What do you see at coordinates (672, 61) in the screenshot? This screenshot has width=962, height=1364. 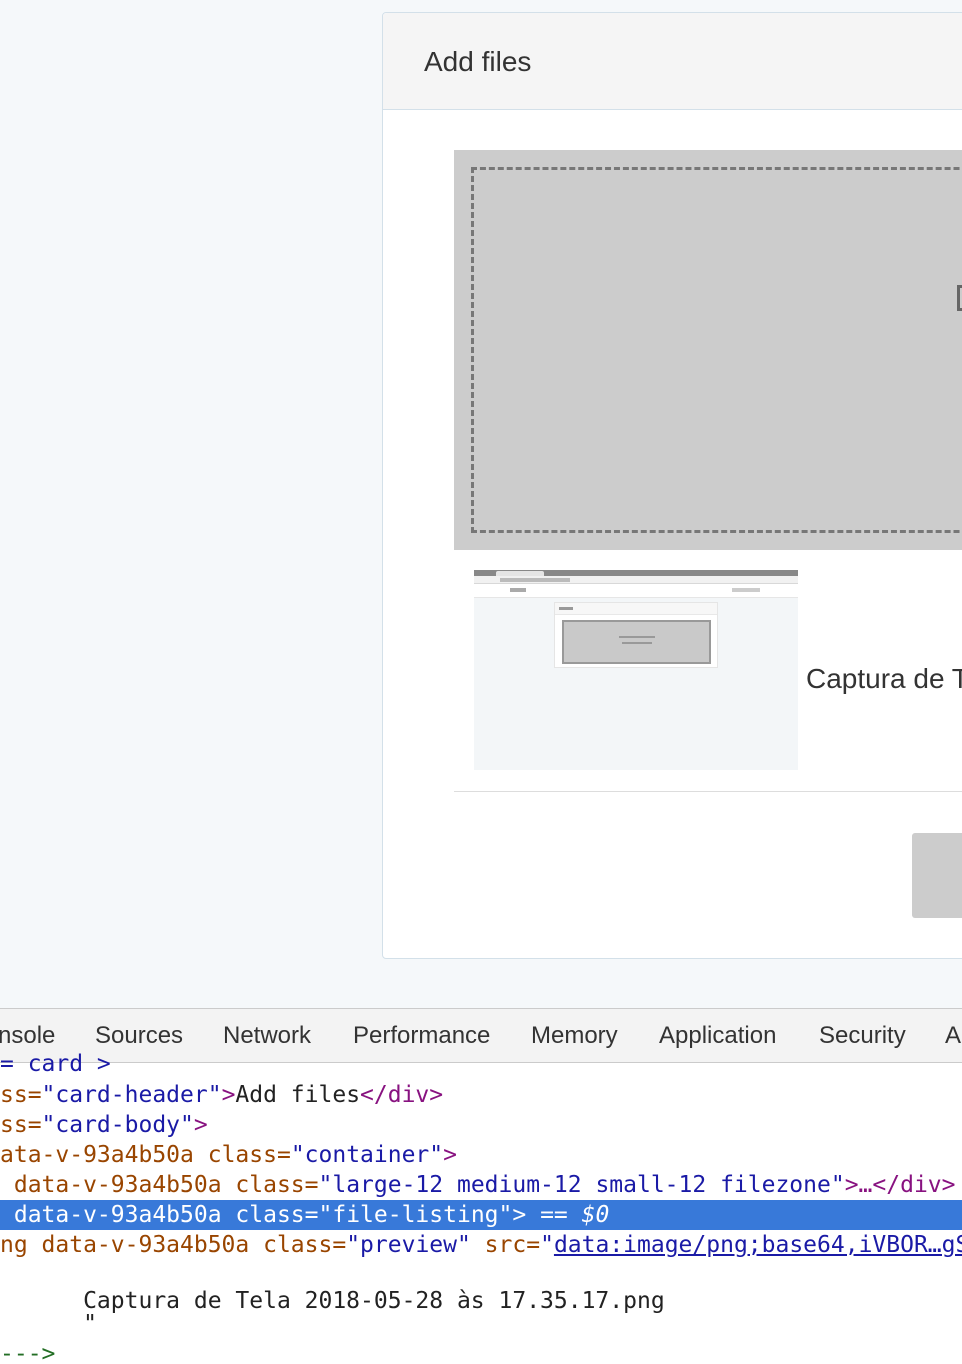 I see `card-header: Add files` at bounding box center [672, 61].